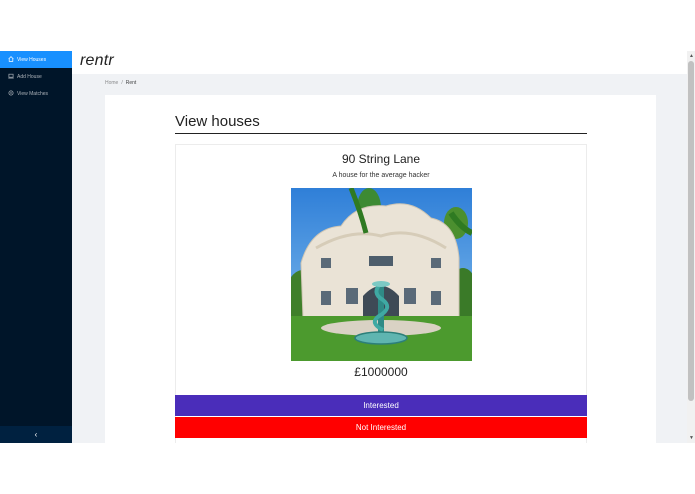 The image size is (695, 494). What do you see at coordinates (691, 231) in the screenshot?
I see `scrollbar-thumb` at bounding box center [691, 231].